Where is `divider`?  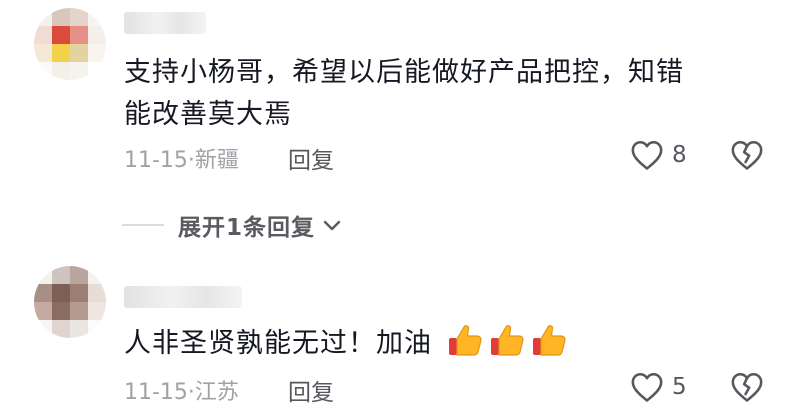 divider is located at coordinates (143, 225).